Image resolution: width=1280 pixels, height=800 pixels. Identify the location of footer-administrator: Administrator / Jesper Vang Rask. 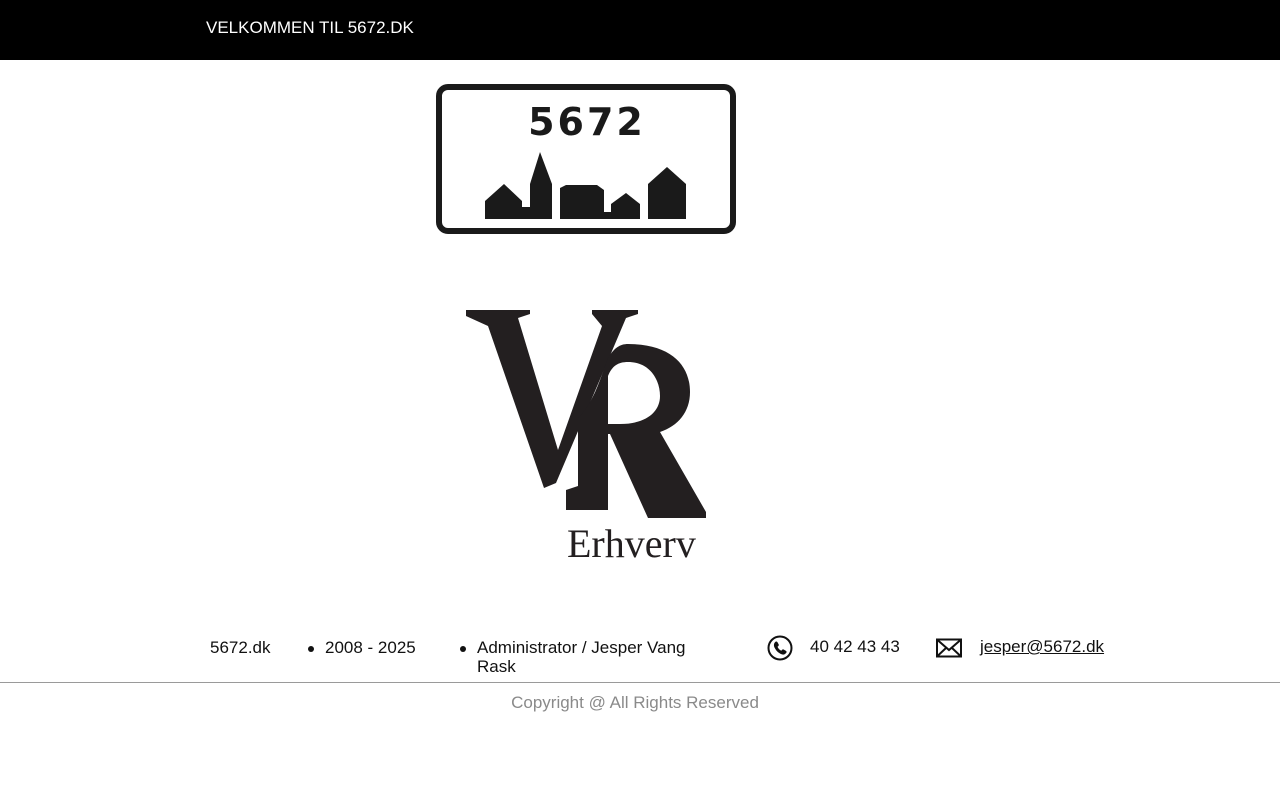
(593, 657).